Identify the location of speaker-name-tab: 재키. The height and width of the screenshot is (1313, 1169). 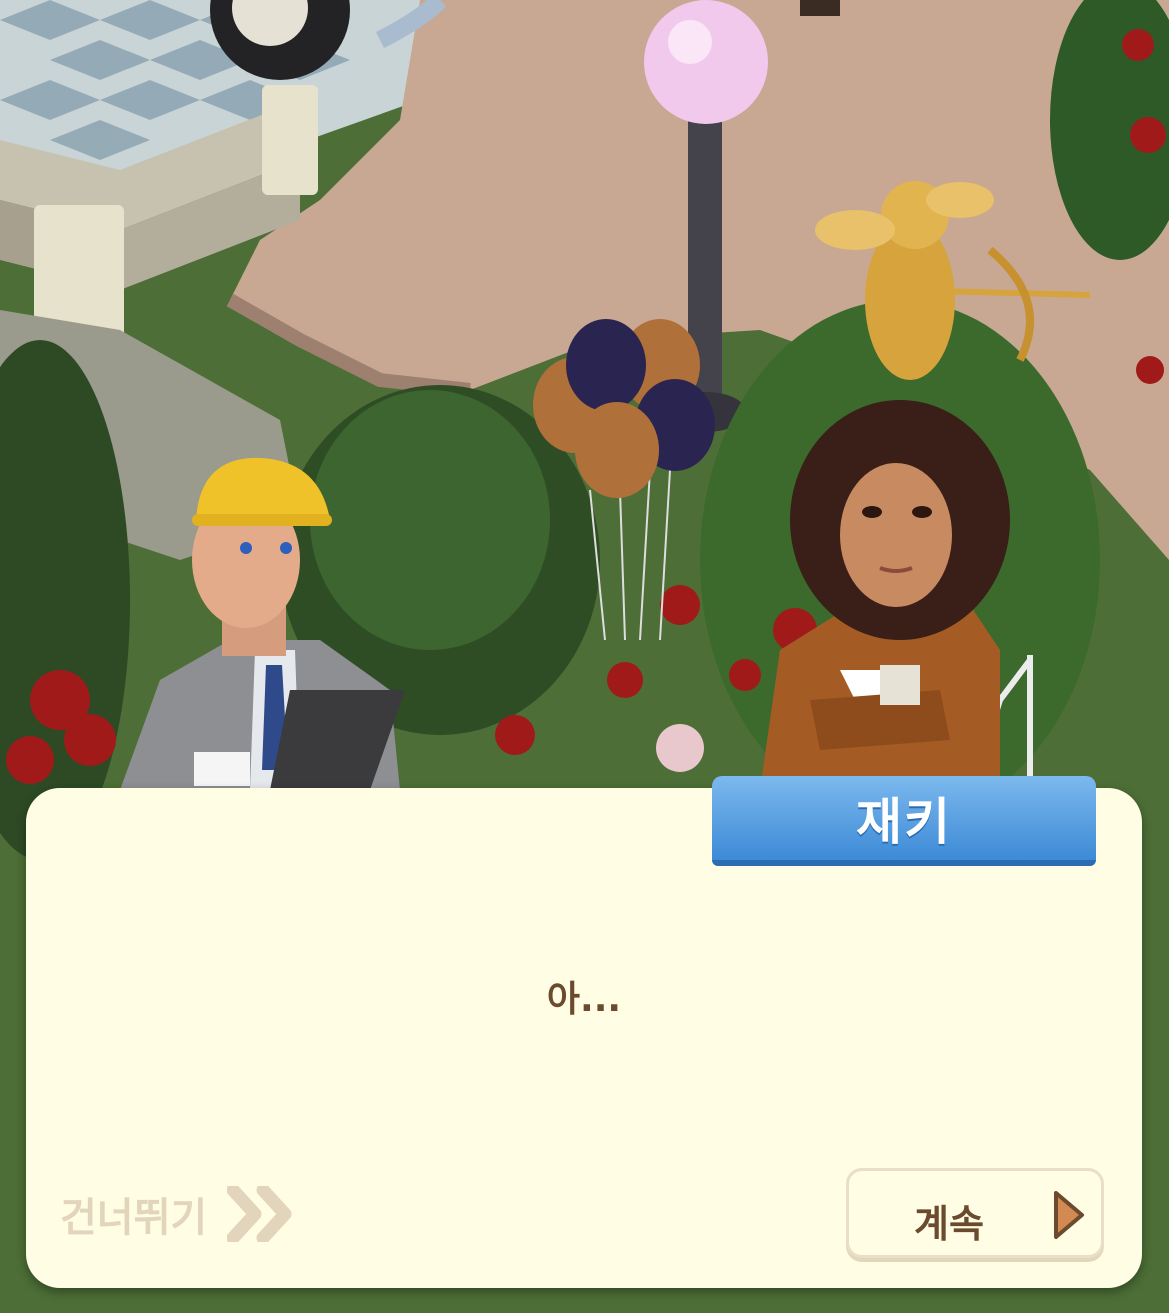
(904, 821).